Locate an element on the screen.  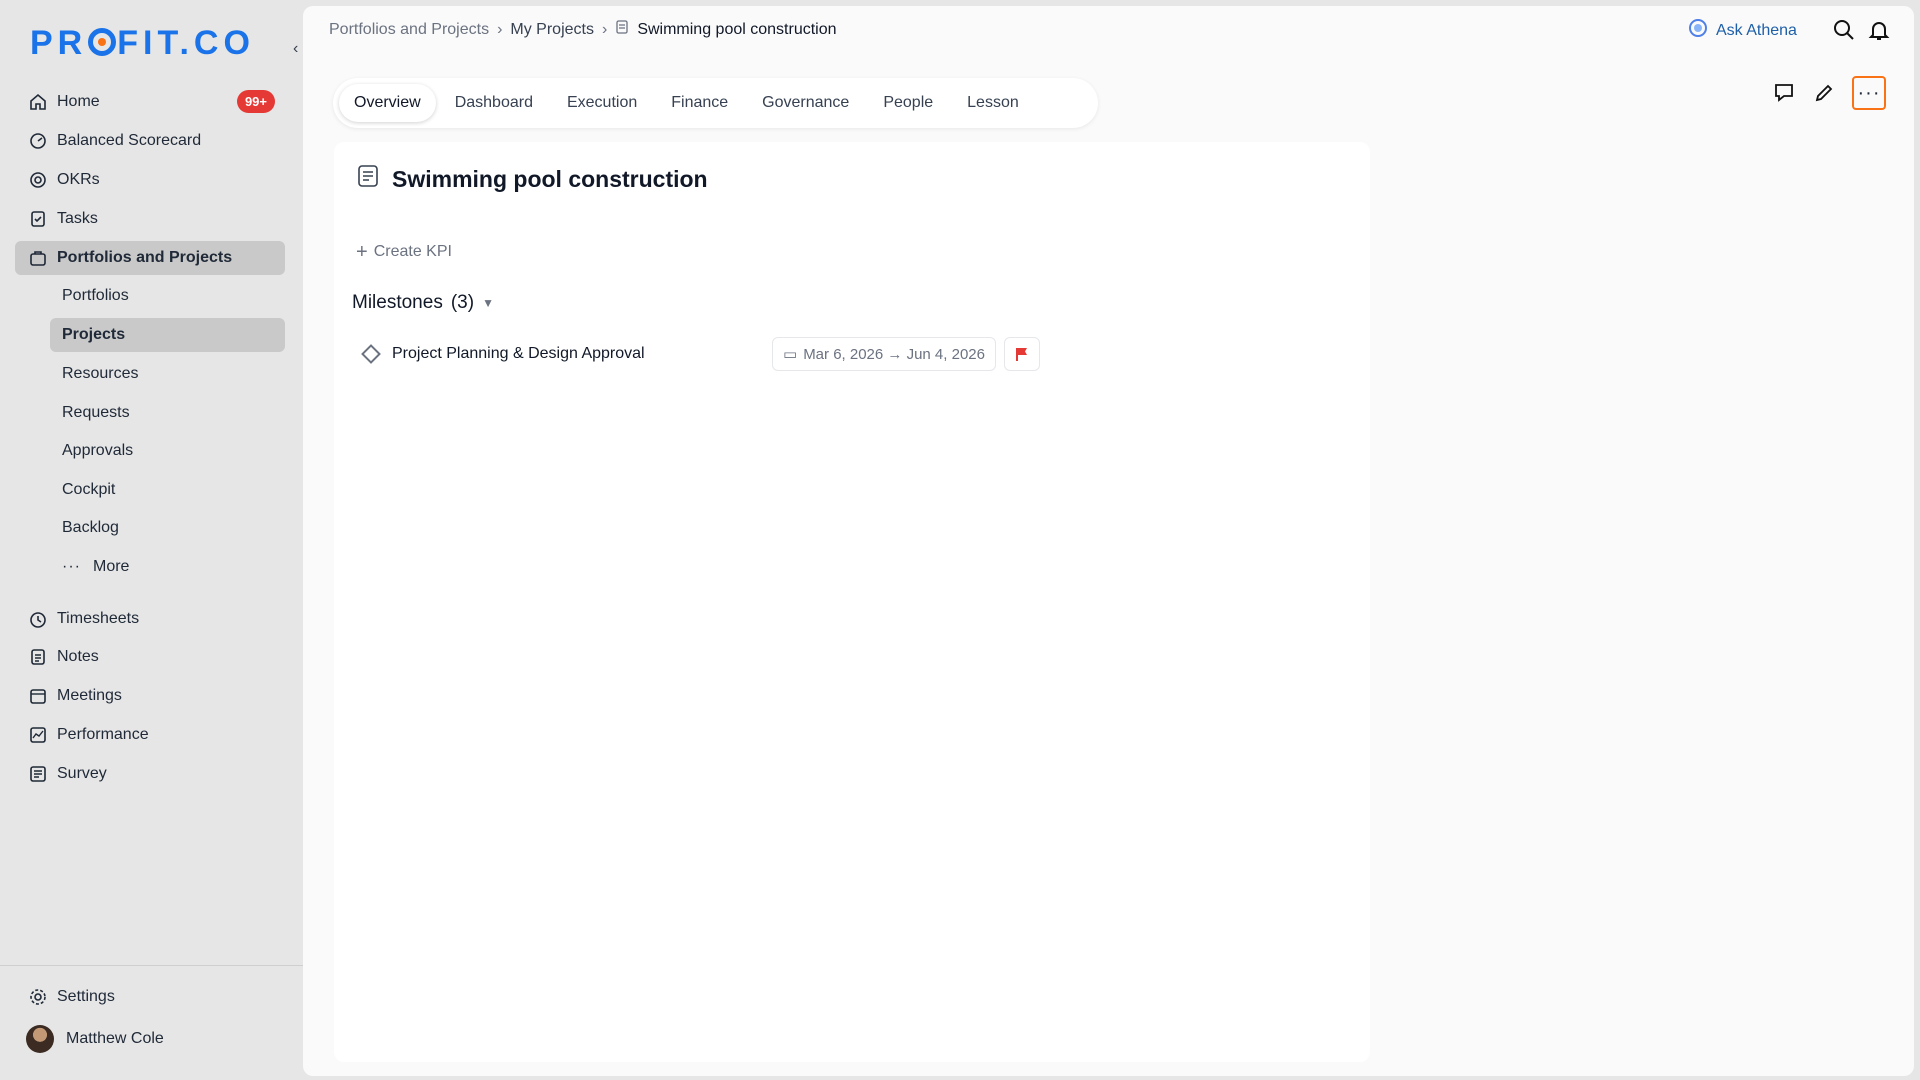
sidebar-item-label: Performance is located at coordinates (103, 734).